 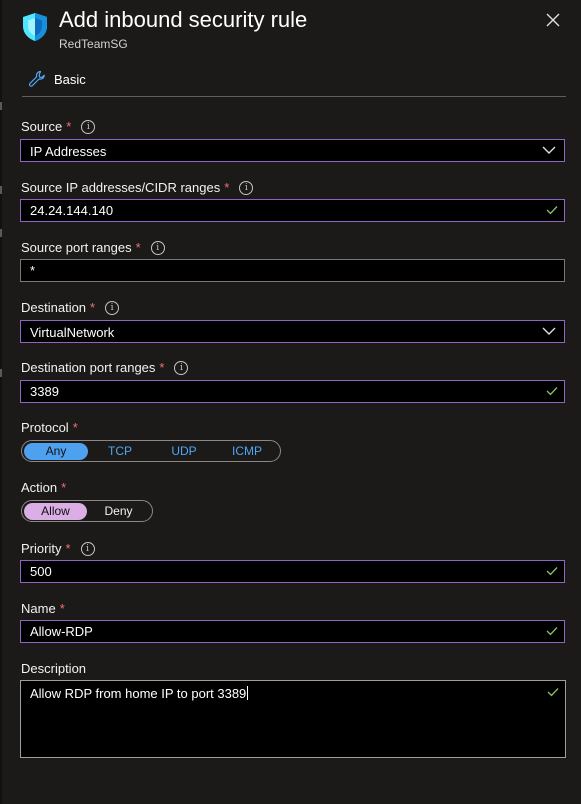 I want to click on priority-label-row: Priority * i, so click(x=58, y=548).